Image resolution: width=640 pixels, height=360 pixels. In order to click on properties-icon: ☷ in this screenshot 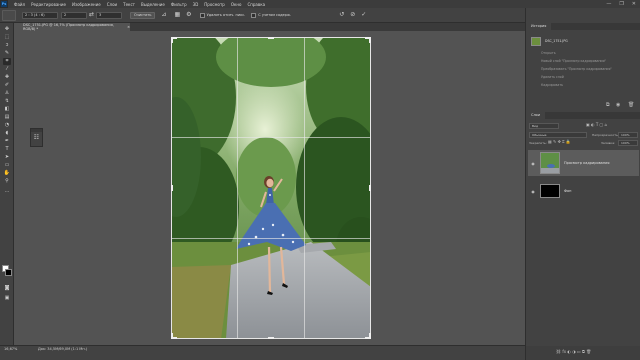, I will do `click(36, 137)`.